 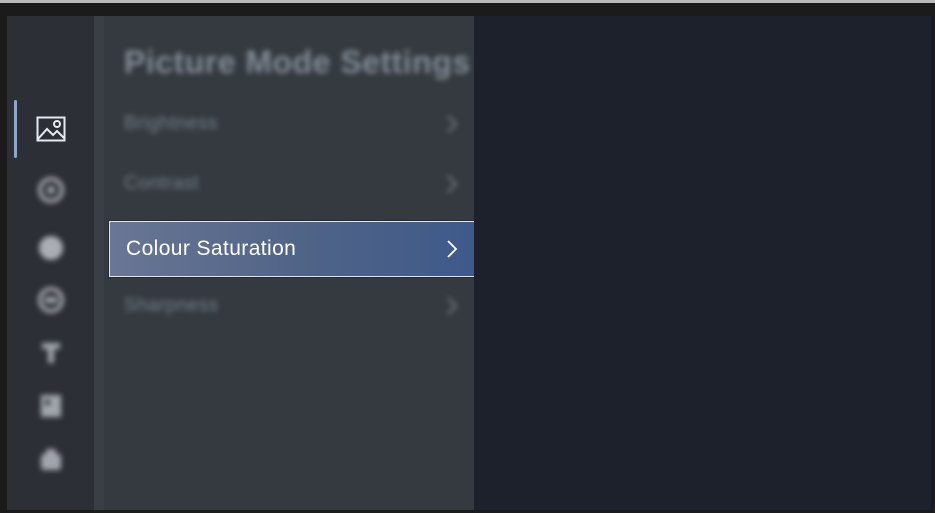 What do you see at coordinates (51, 352) in the screenshot?
I see `accessibility-icon` at bounding box center [51, 352].